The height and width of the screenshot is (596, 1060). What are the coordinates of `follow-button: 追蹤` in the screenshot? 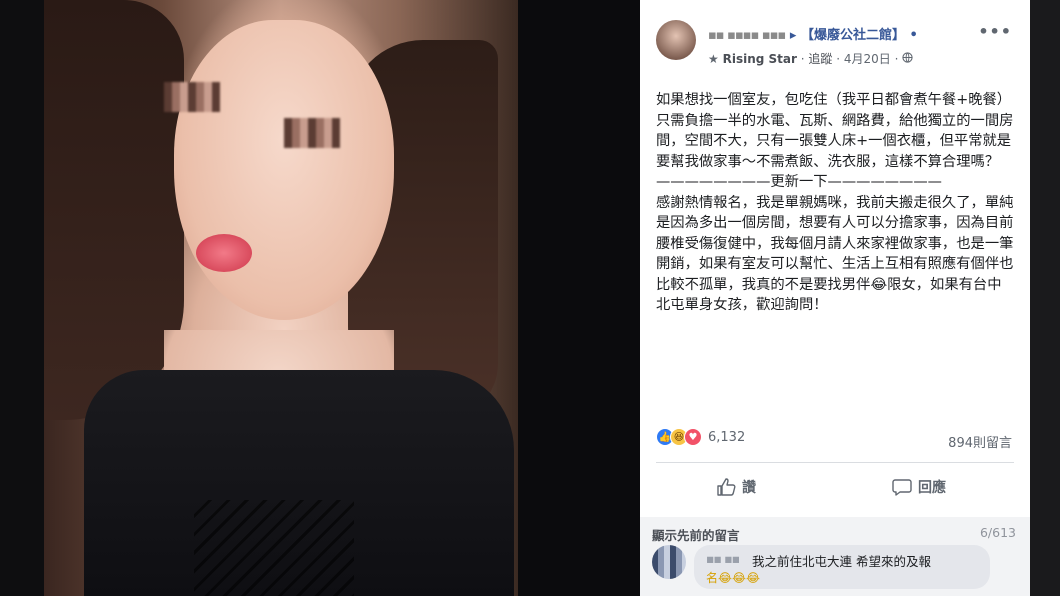 It's located at (820, 59).